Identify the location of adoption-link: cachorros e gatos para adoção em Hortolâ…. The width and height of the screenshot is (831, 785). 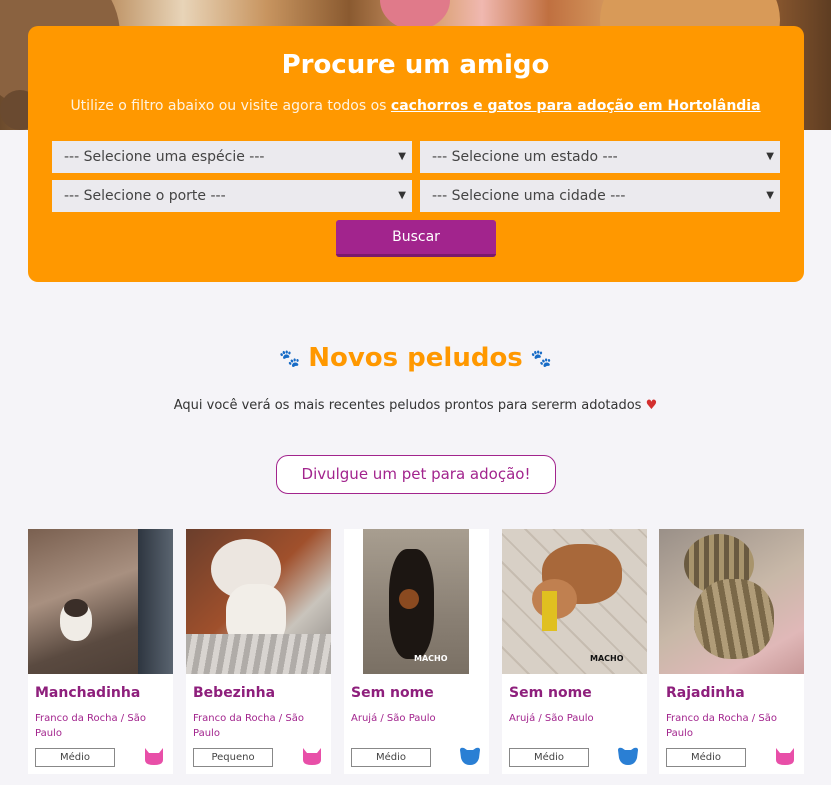
(576, 106).